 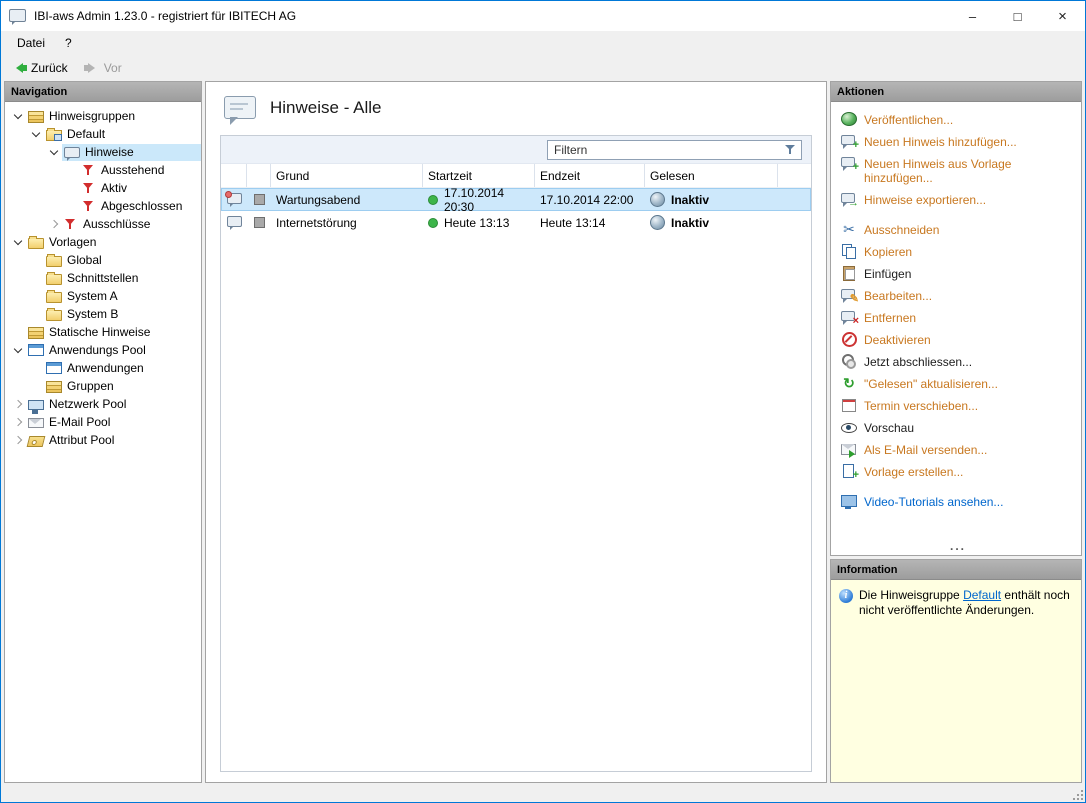 I want to click on cell-gelesen: Inaktiv, so click(x=690, y=222).